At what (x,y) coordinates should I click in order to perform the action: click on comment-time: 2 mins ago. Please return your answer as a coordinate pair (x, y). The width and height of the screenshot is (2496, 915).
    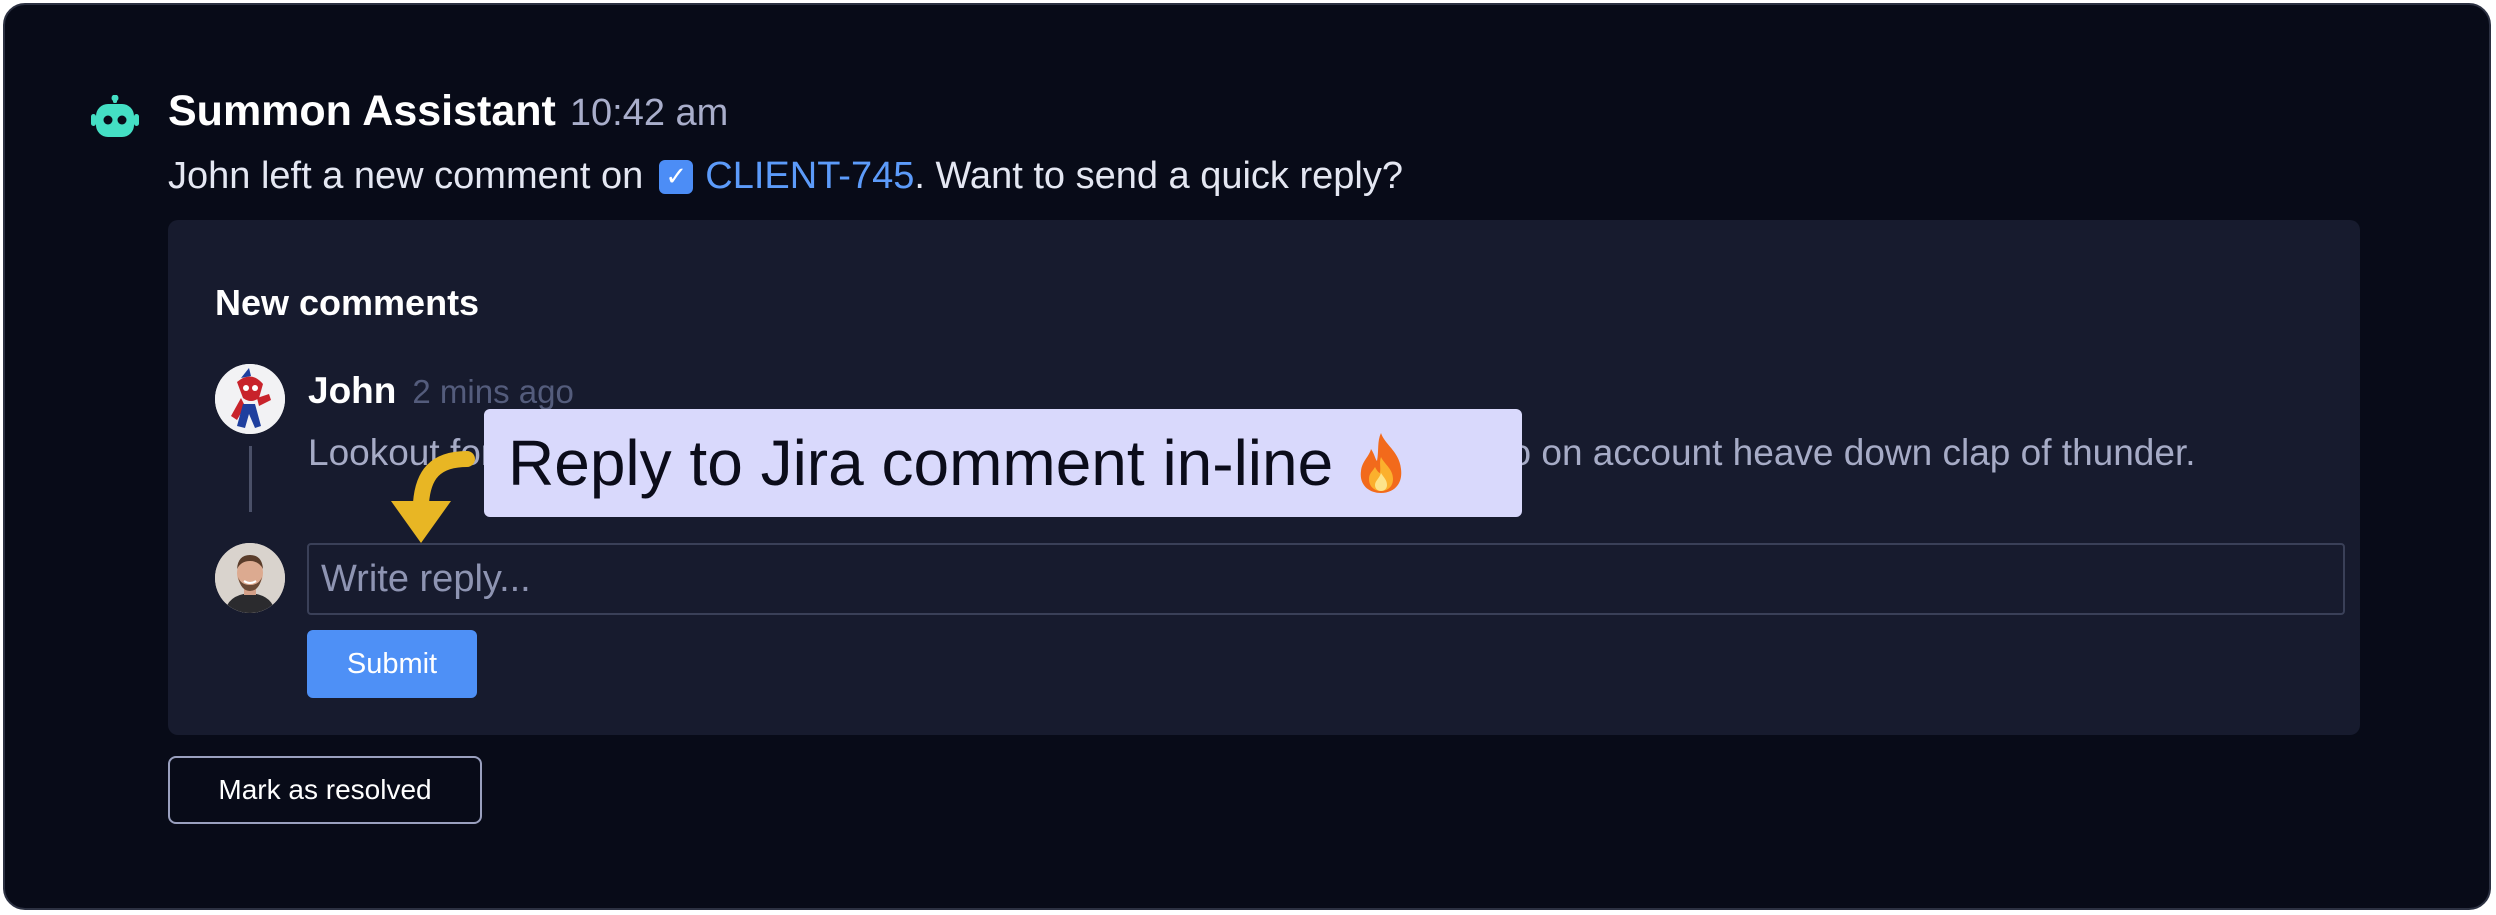
    Looking at the image, I should click on (493, 391).